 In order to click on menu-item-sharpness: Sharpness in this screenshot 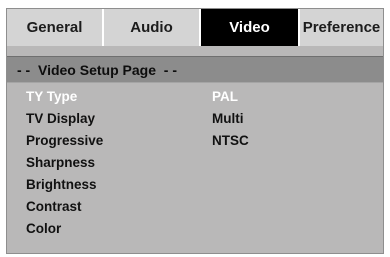, I will do `click(60, 163)`.